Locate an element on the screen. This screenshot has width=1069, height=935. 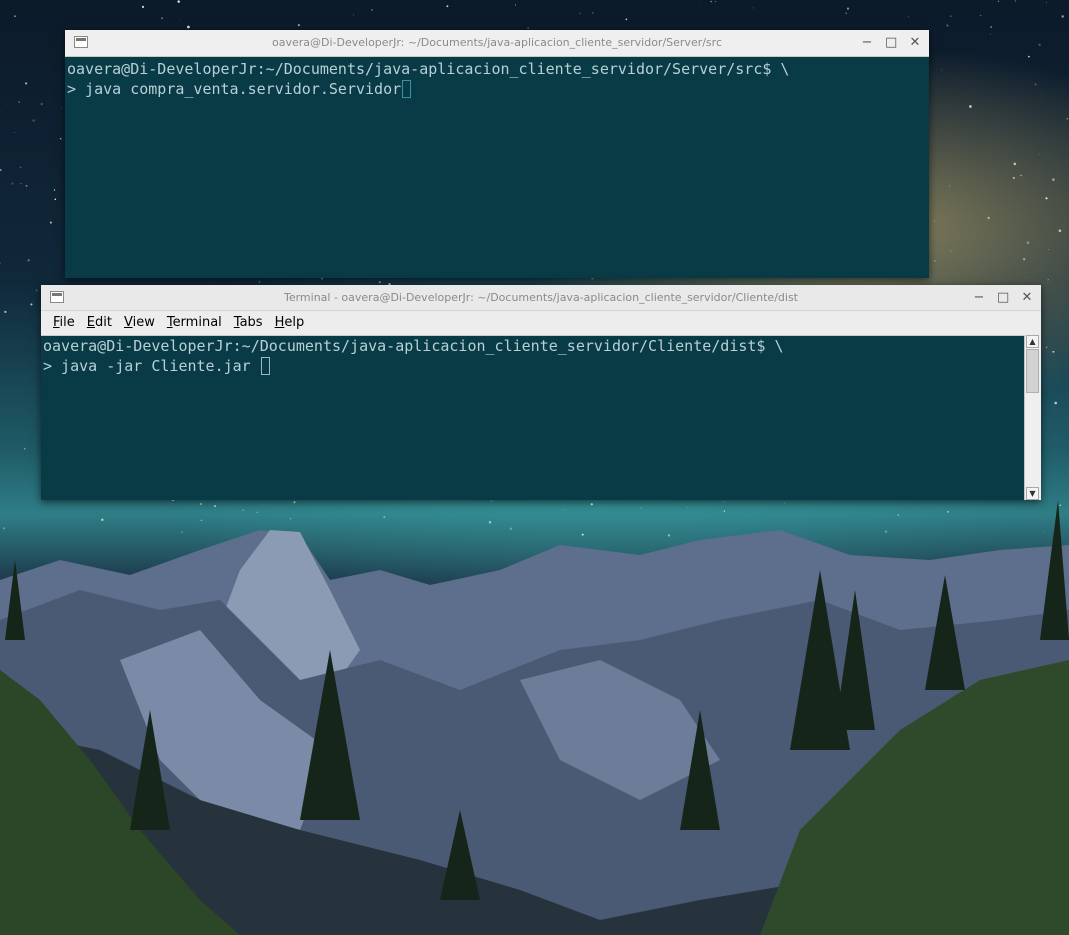
server-command-line: > java compra_venta.servidor.Servidor is located at coordinates (497, 89).